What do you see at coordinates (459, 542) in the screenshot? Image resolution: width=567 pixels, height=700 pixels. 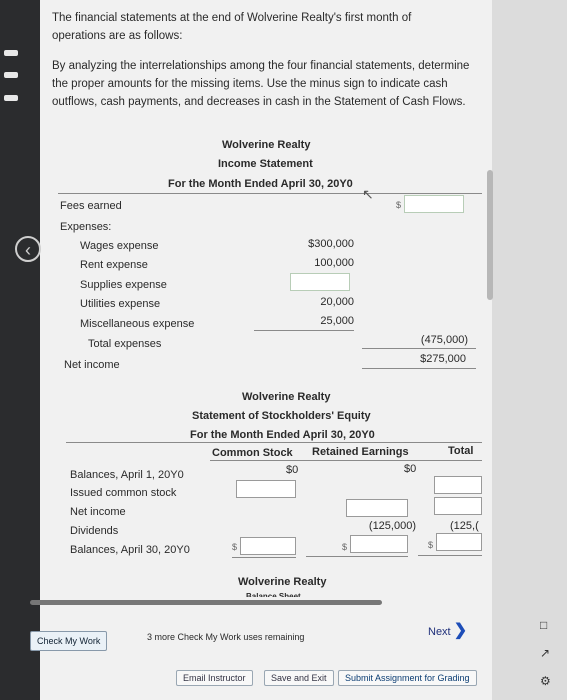 I see `ending-total-input` at bounding box center [459, 542].